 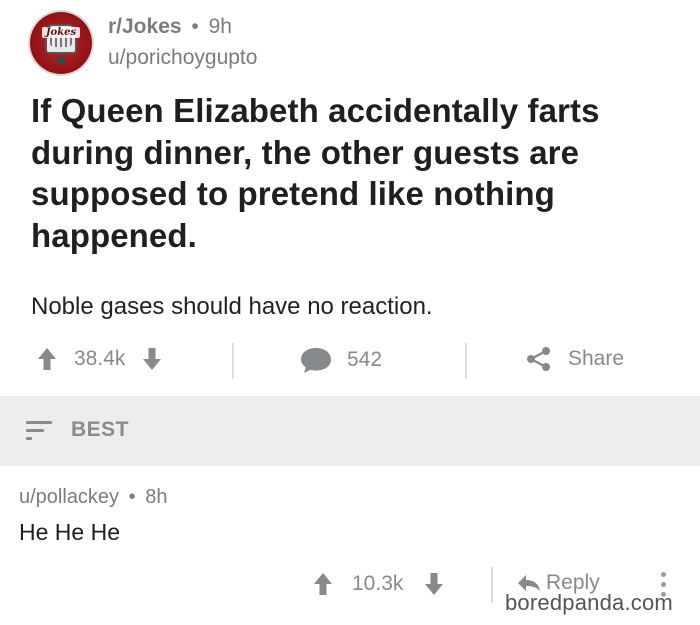 I want to click on comment-vote-count: 10.3k, so click(x=378, y=583).